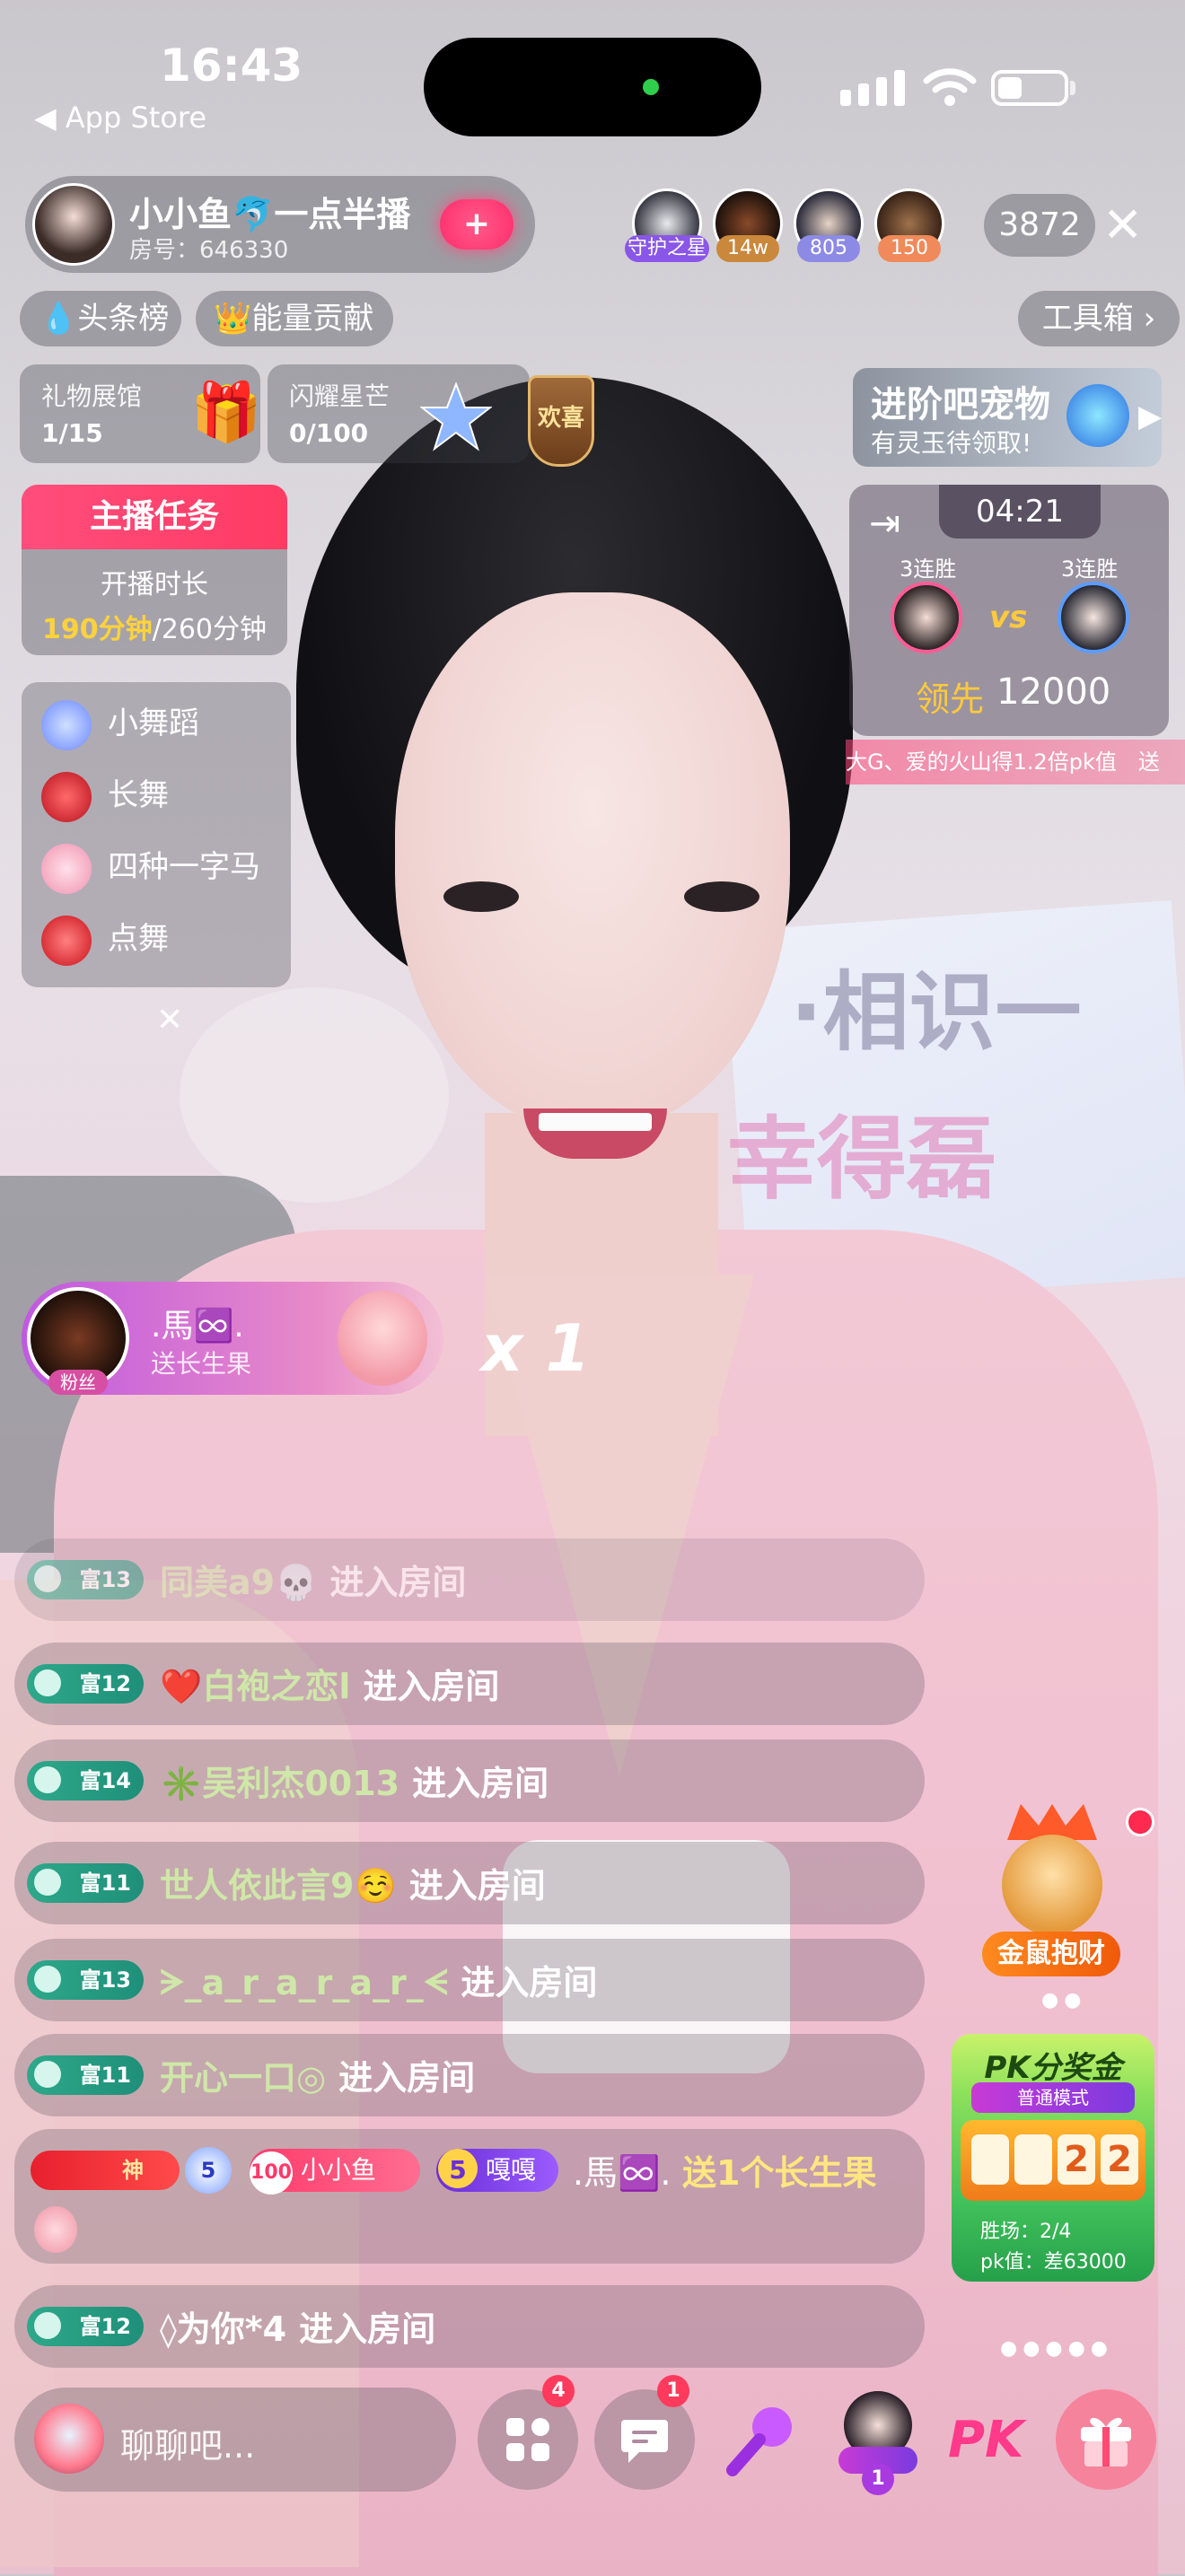  I want to click on room-id: 房号：646330, so click(209, 250).